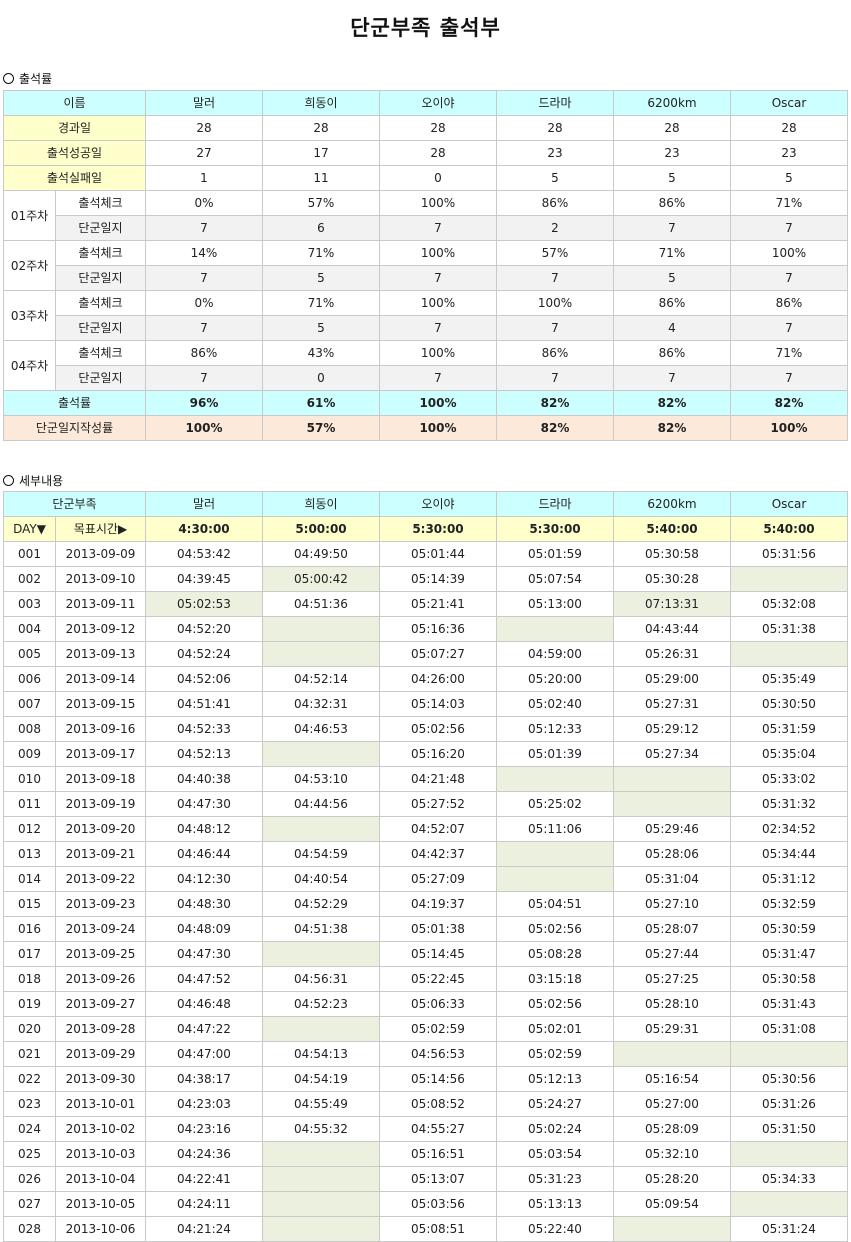 The image size is (851, 1242). I want to click on wake-time: 05:31:59, so click(789, 729).